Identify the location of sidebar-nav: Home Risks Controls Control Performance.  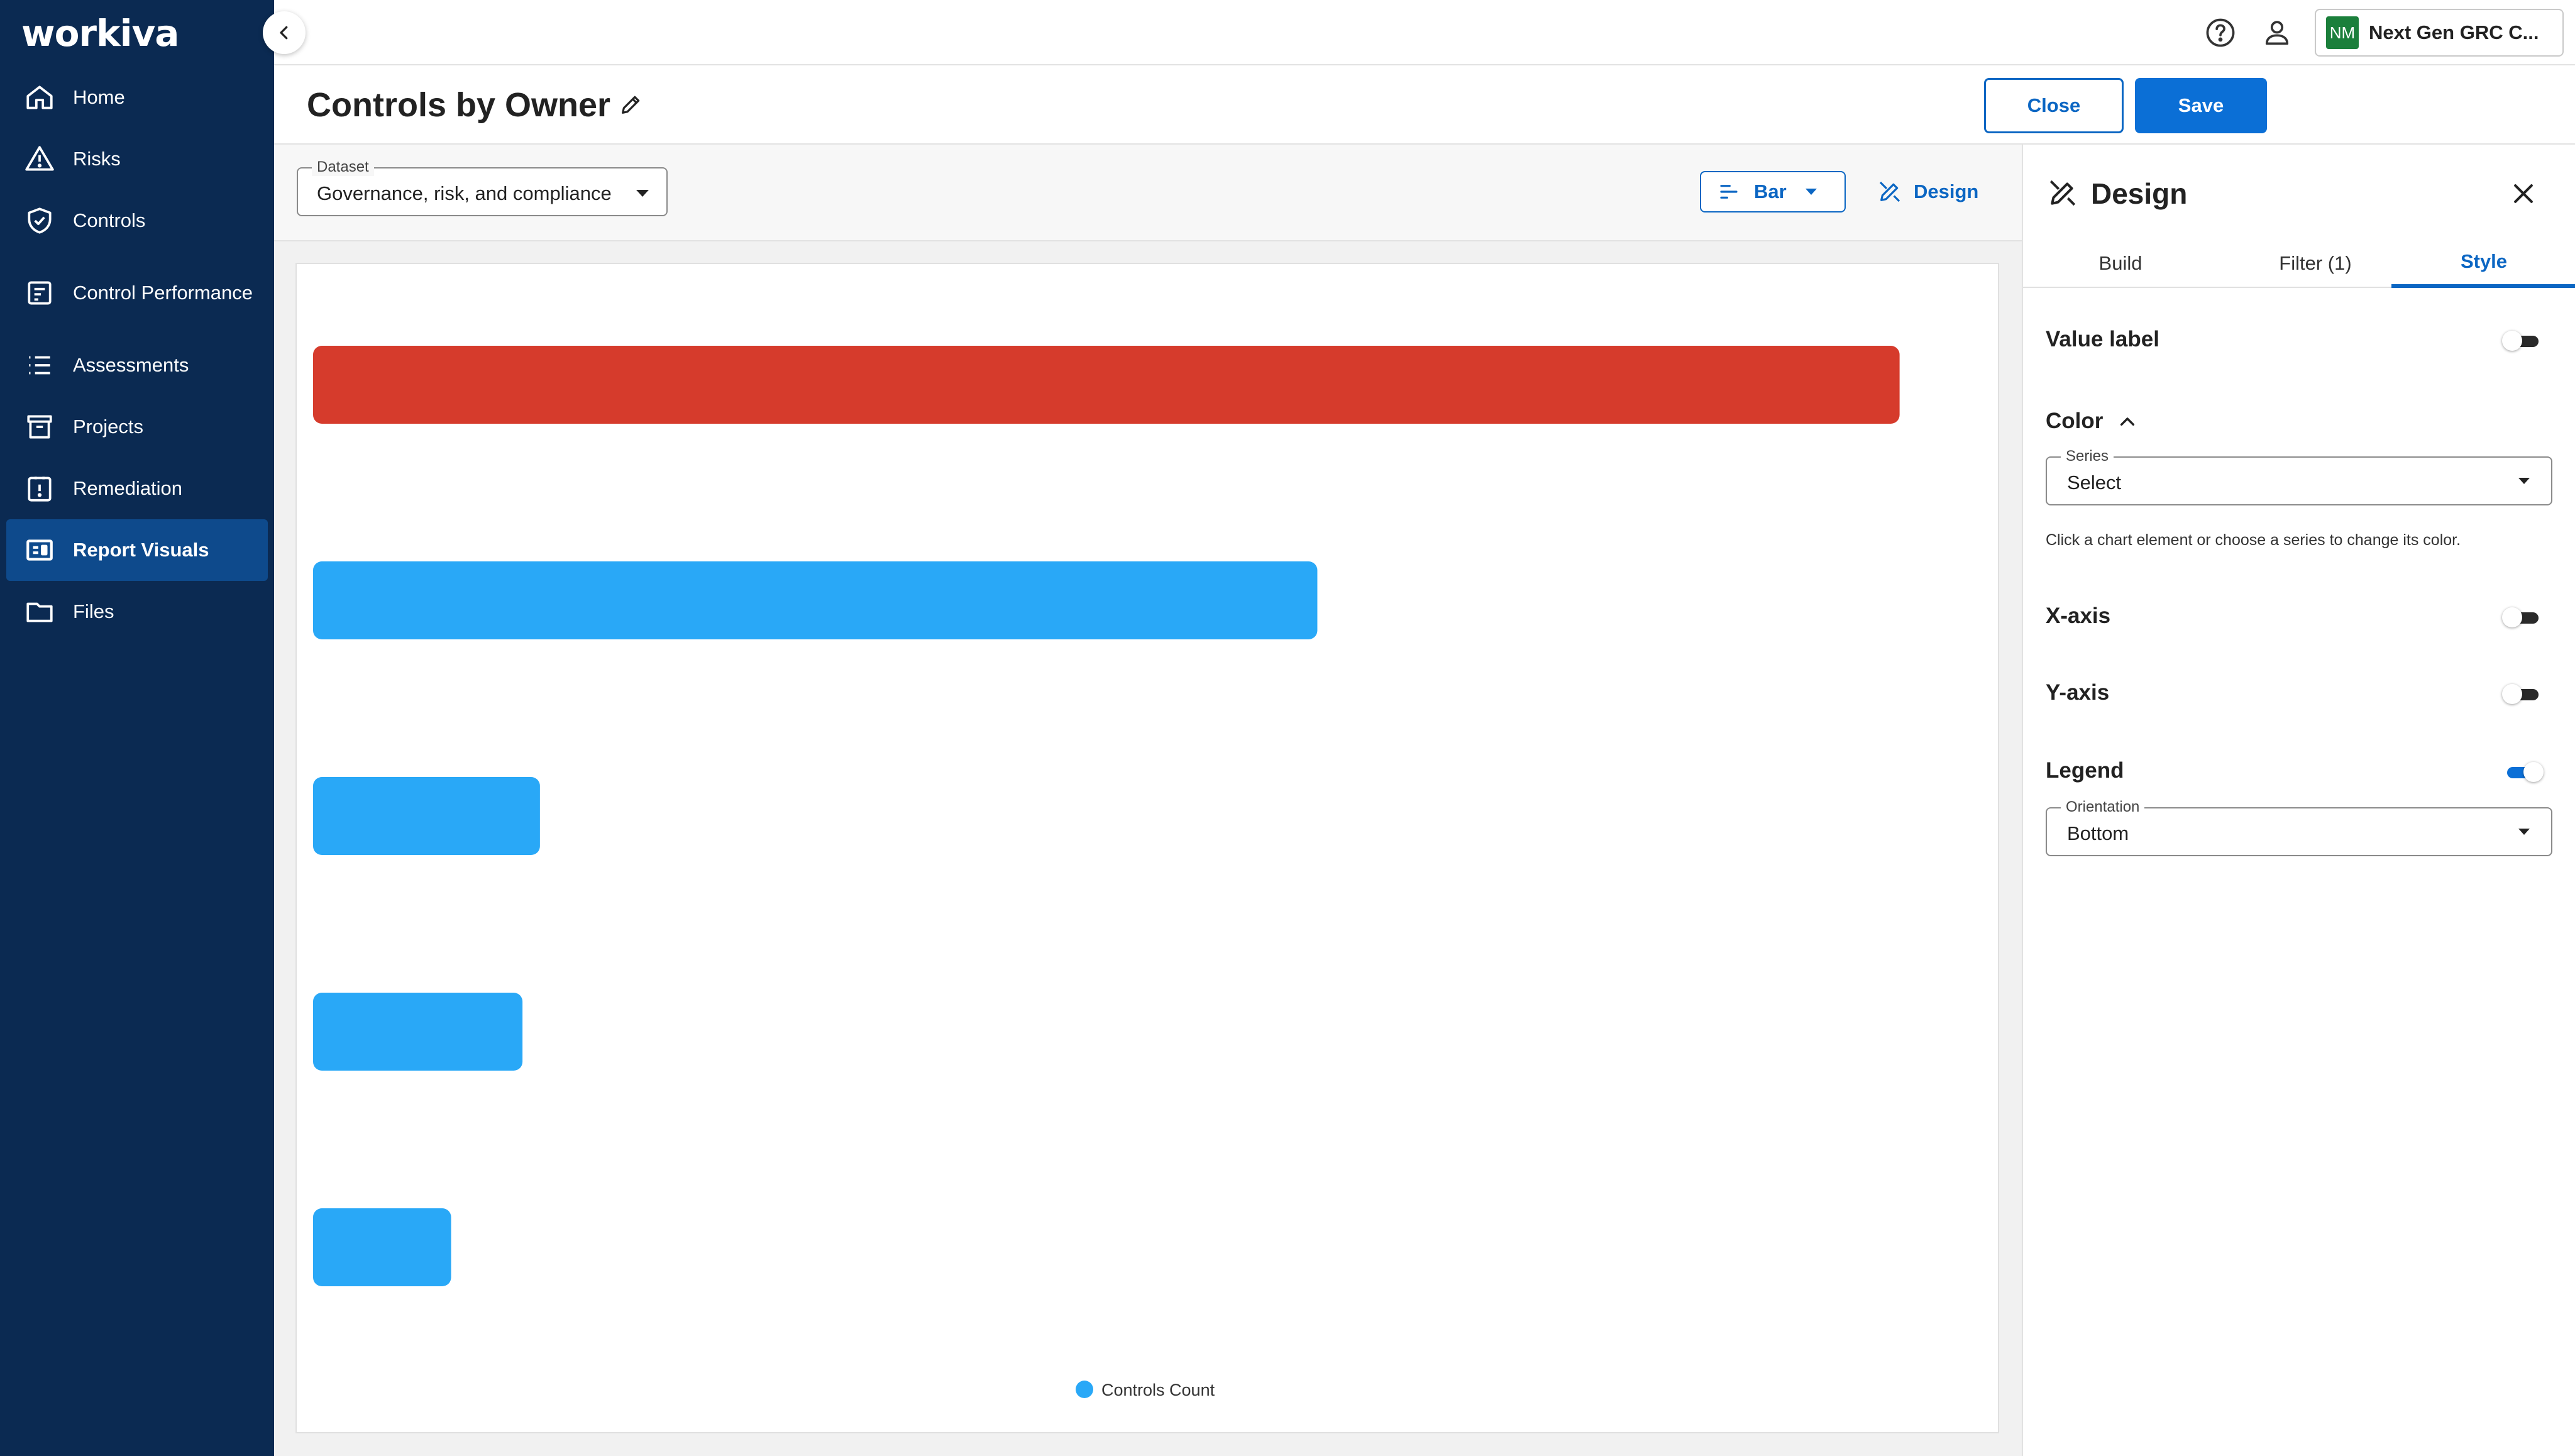
(137, 355).